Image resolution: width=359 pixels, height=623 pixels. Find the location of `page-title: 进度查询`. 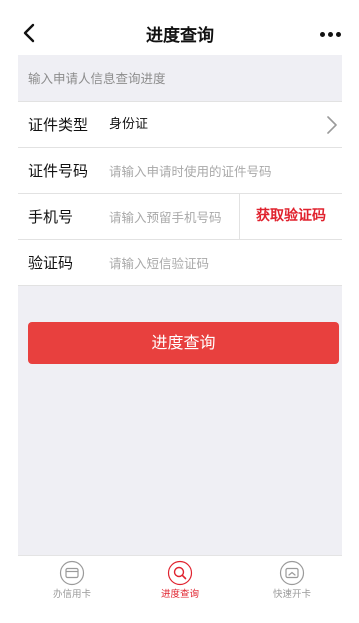

page-title: 进度查询 is located at coordinates (180, 36).